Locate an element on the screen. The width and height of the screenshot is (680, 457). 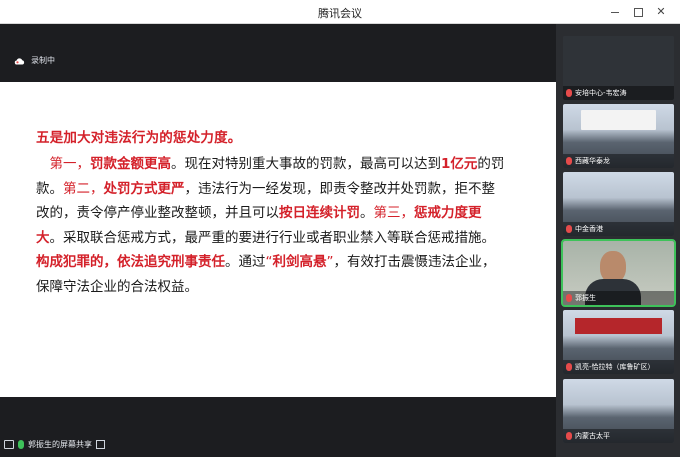
screen-share-indicator: 郭振生的屏幕共享 is located at coordinates (54, 444).